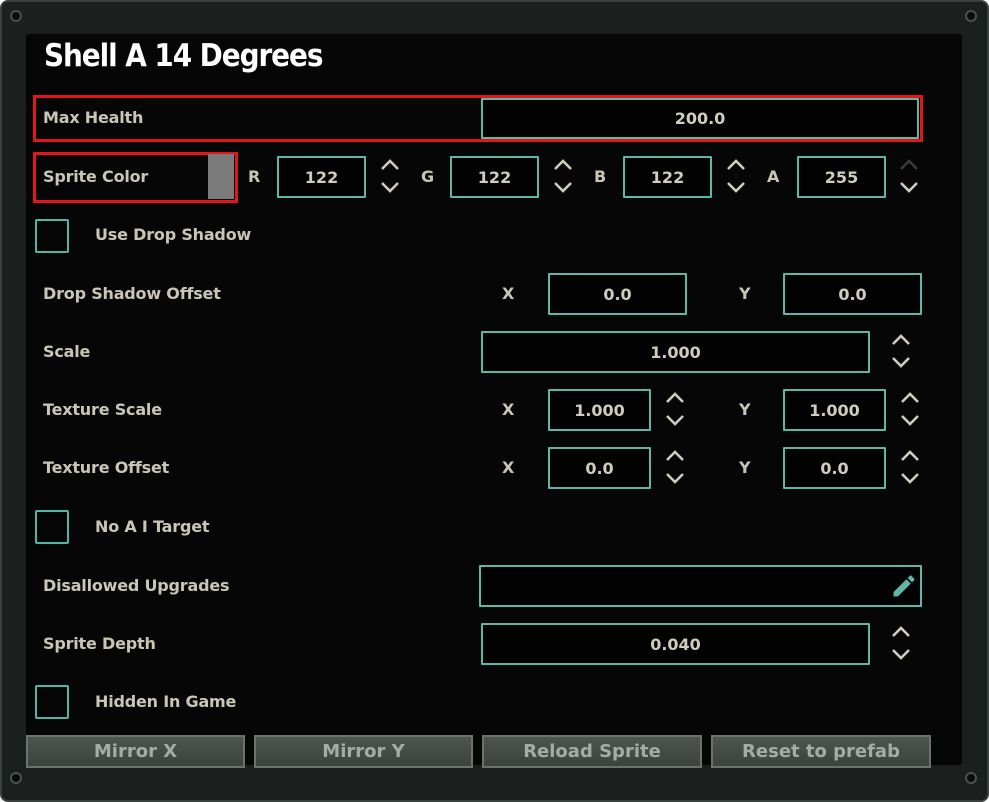 The height and width of the screenshot is (802, 989). What do you see at coordinates (834, 410) in the screenshot?
I see `texture-scale-y-input: 1.000` at bounding box center [834, 410].